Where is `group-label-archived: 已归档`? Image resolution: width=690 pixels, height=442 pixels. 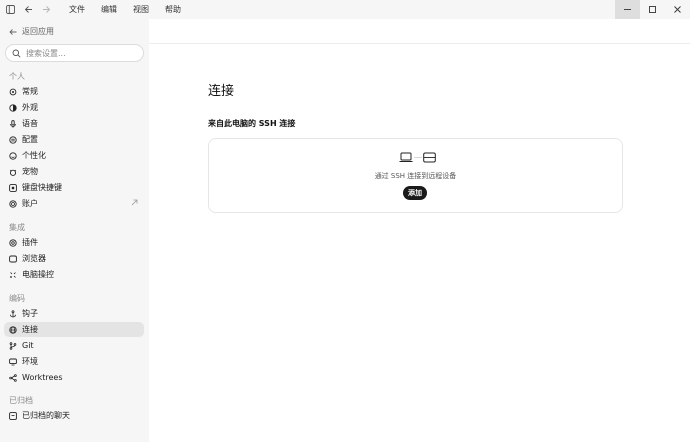
group-label-archived: 已归档 is located at coordinates (21, 400).